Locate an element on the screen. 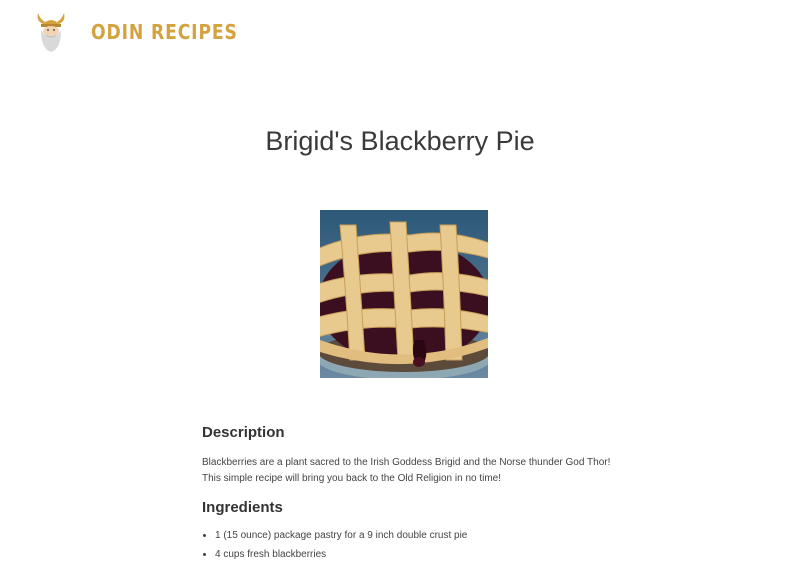  site-header: ODIN RECIPES is located at coordinates (148, 32).